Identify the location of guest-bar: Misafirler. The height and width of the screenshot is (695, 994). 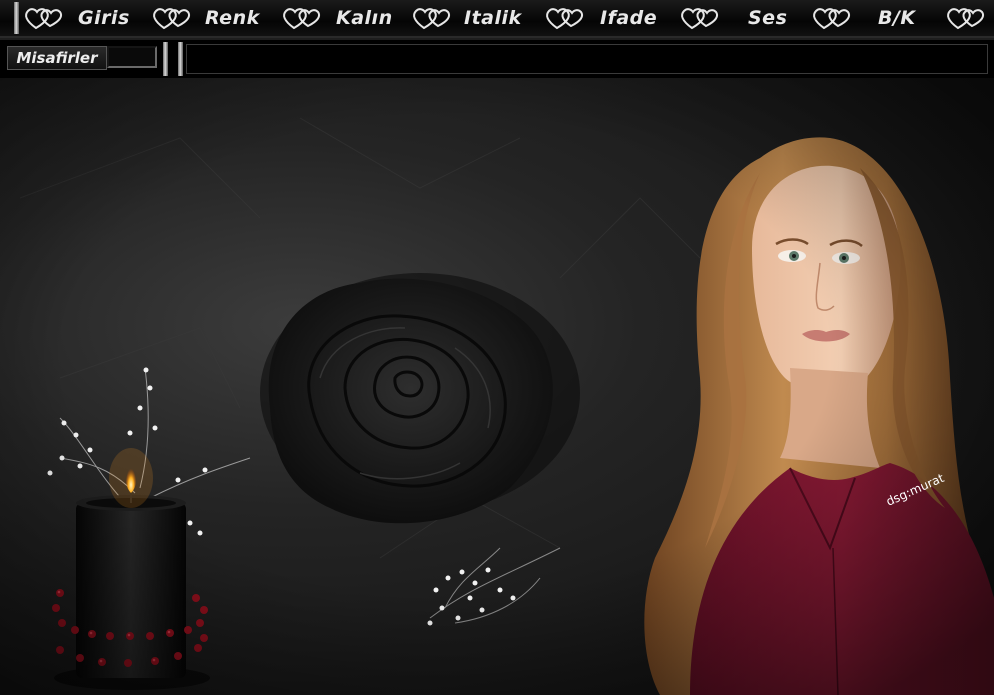
(497, 59).